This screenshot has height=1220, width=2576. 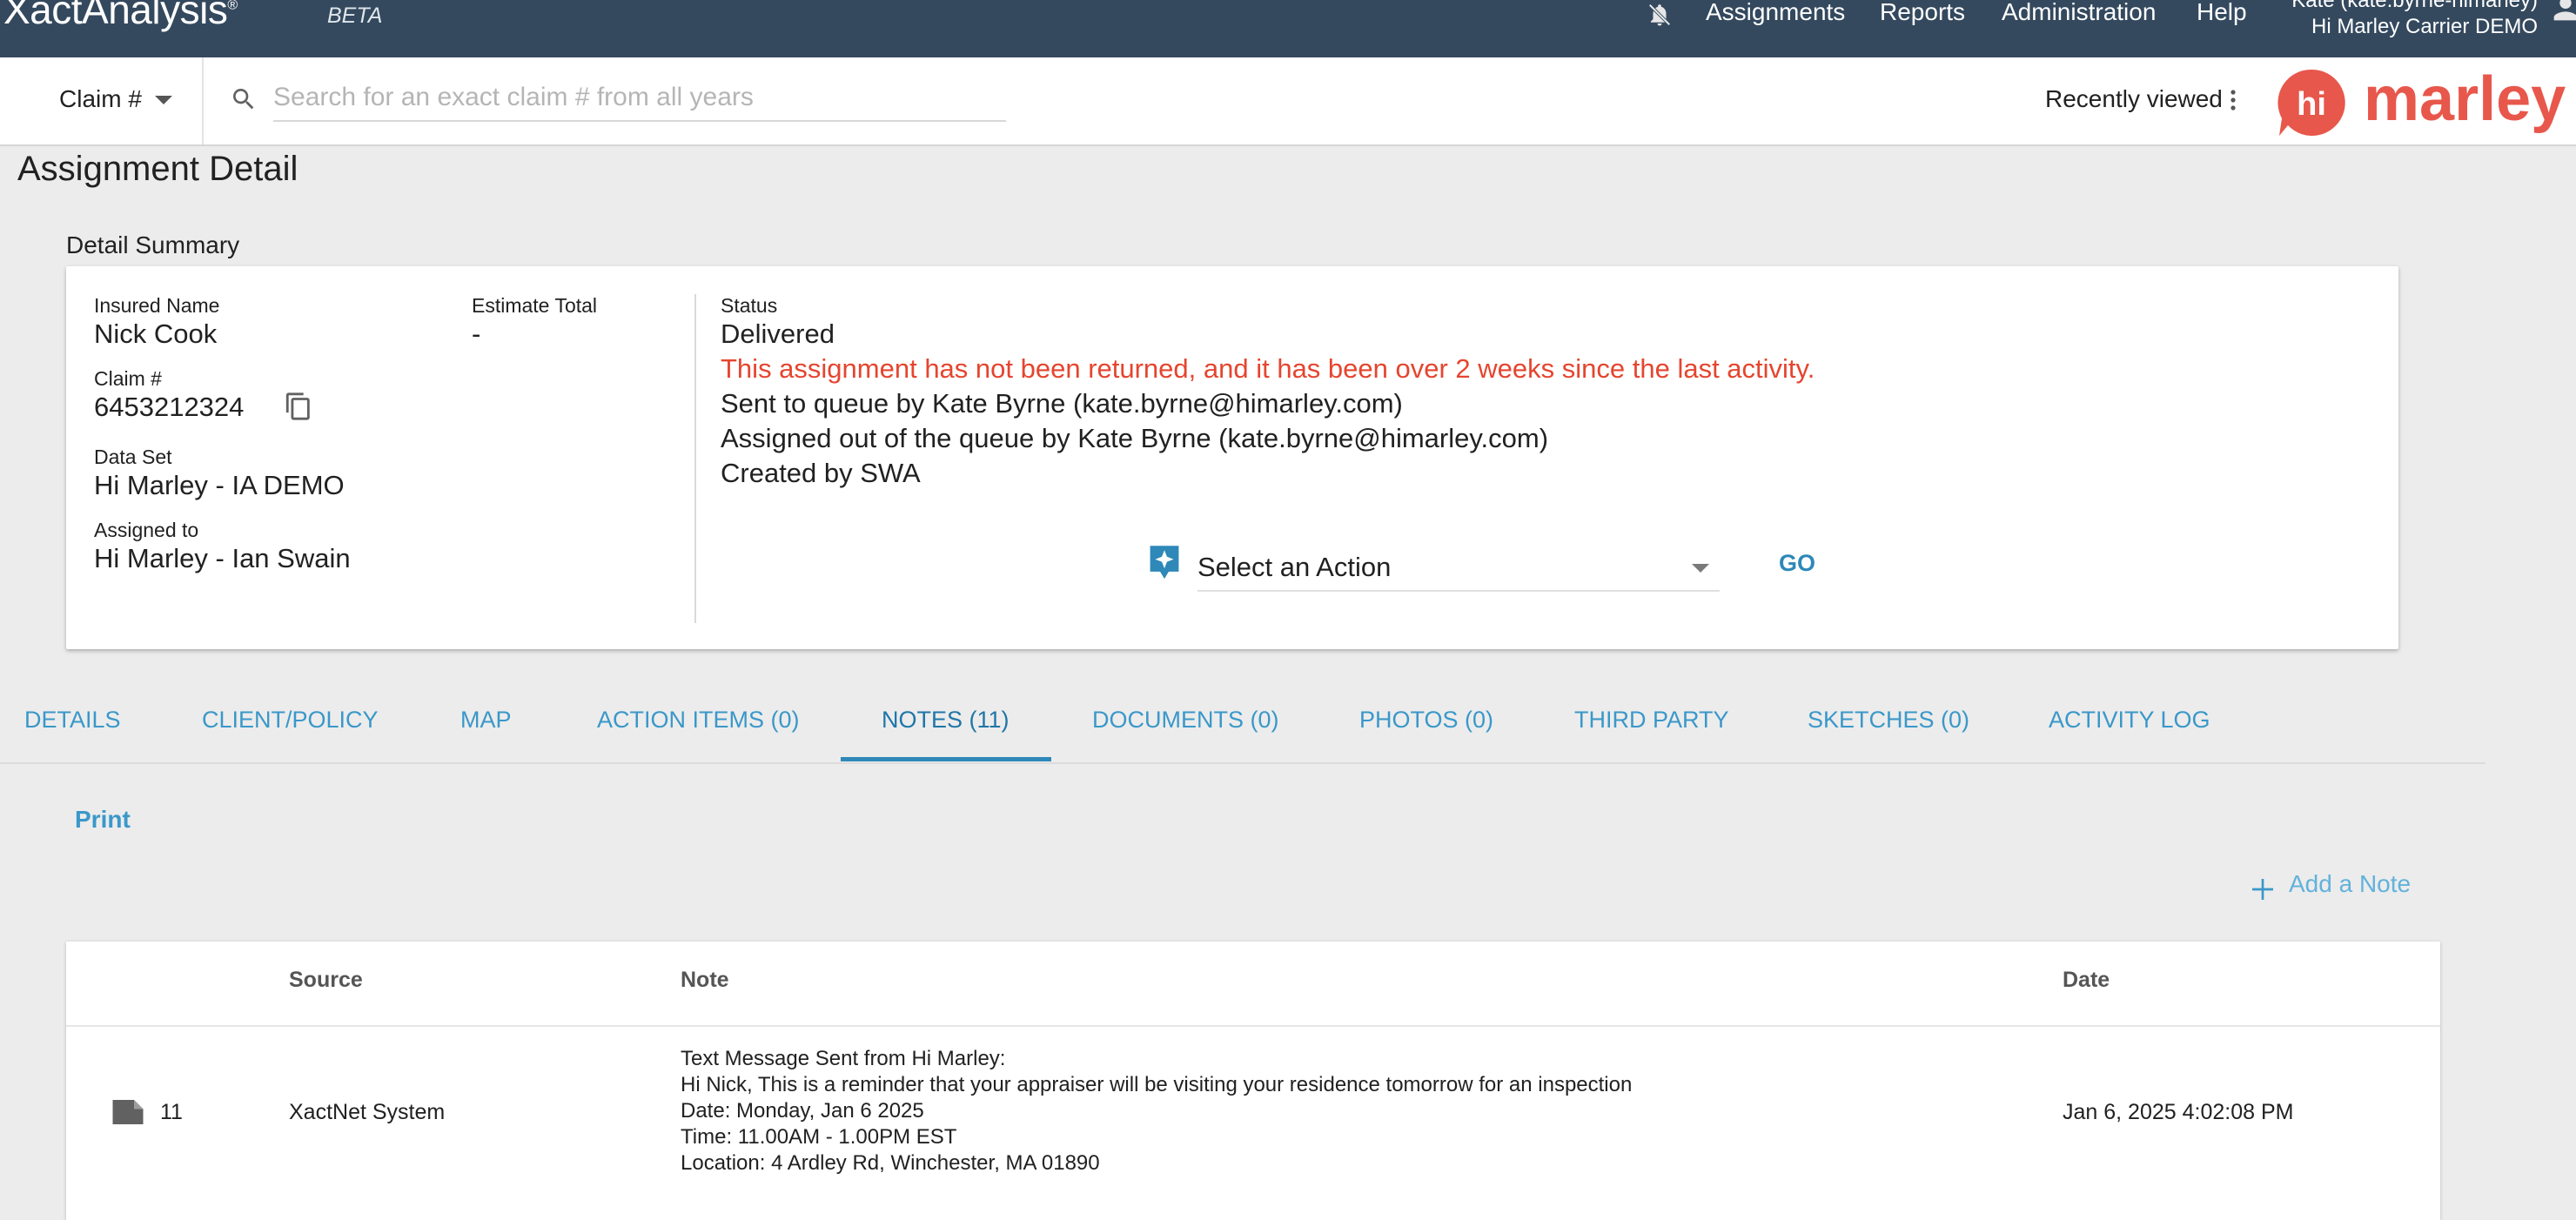 I want to click on svg-text: marley, so click(x=2465, y=99).